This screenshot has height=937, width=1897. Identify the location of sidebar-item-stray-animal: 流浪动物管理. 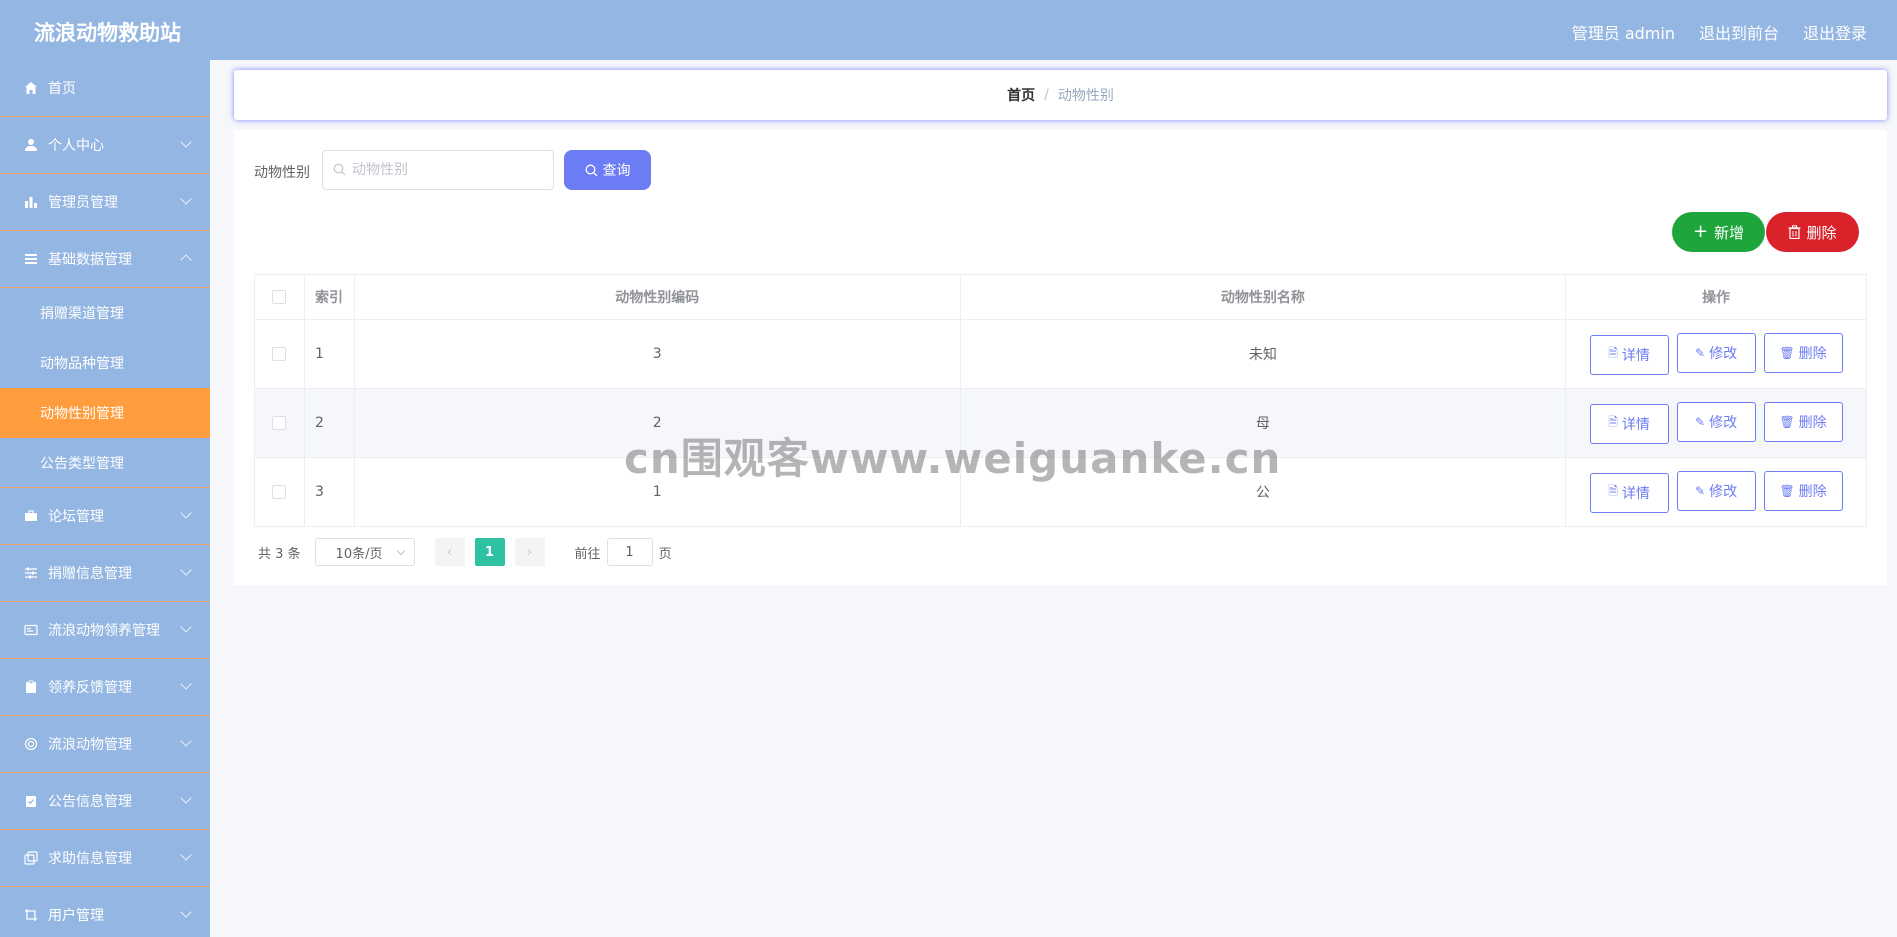
(105, 744).